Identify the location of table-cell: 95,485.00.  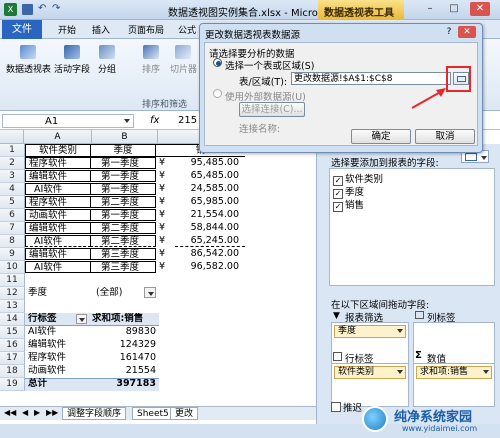
(210, 163).